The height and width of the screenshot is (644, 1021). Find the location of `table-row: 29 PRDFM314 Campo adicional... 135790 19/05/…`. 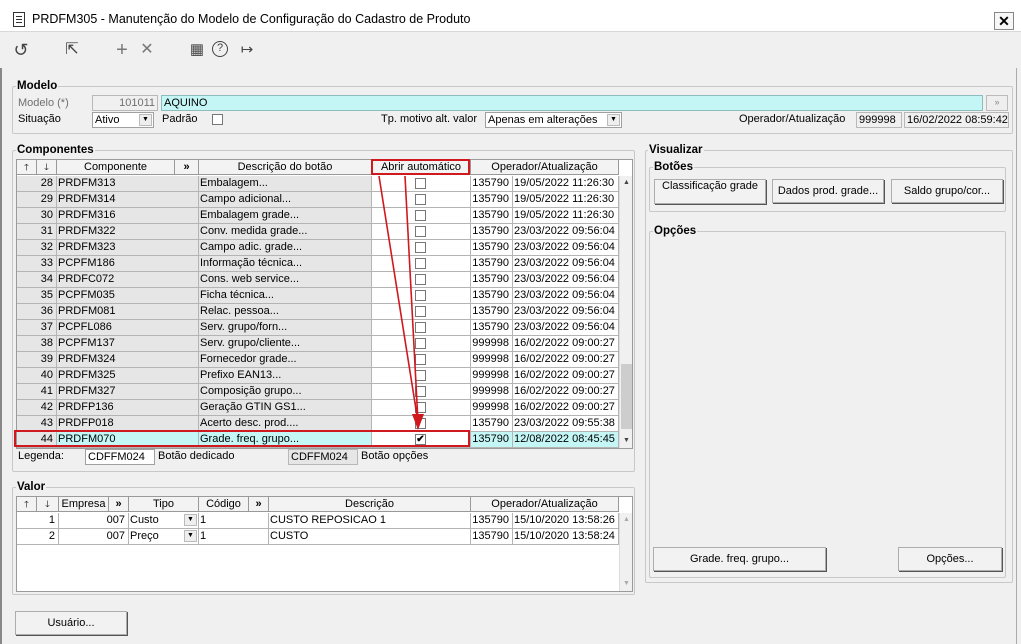

table-row: 29 PRDFM314 Campo adicional... 135790 19/05/… is located at coordinates (318, 200).